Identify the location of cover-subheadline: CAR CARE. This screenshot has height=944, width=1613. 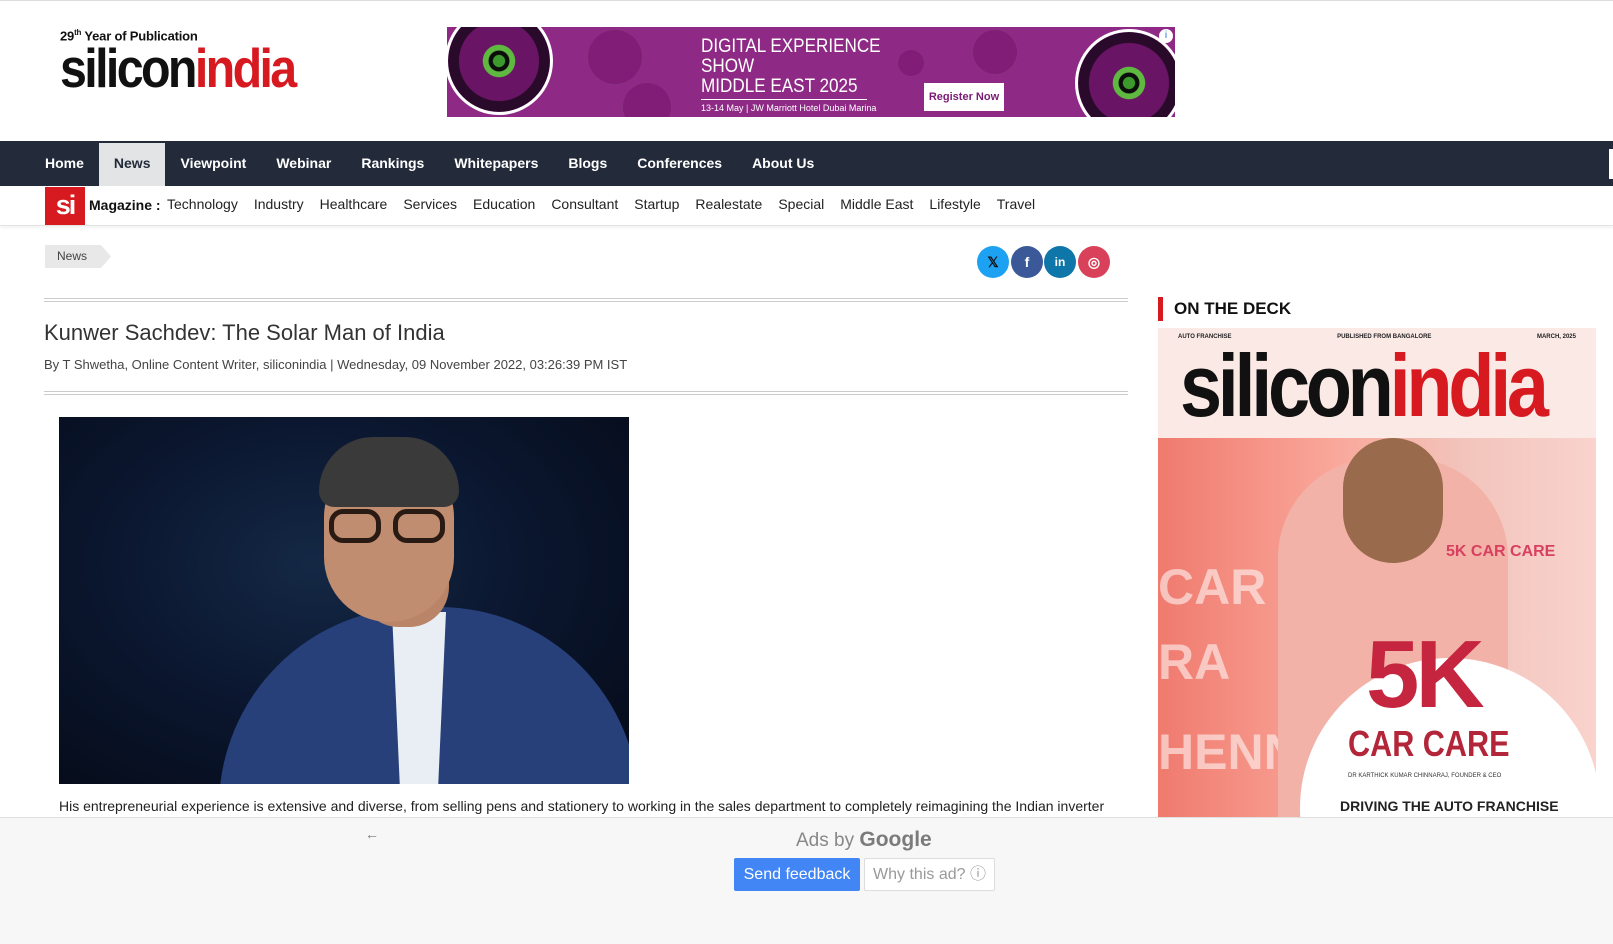
(1429, 743).